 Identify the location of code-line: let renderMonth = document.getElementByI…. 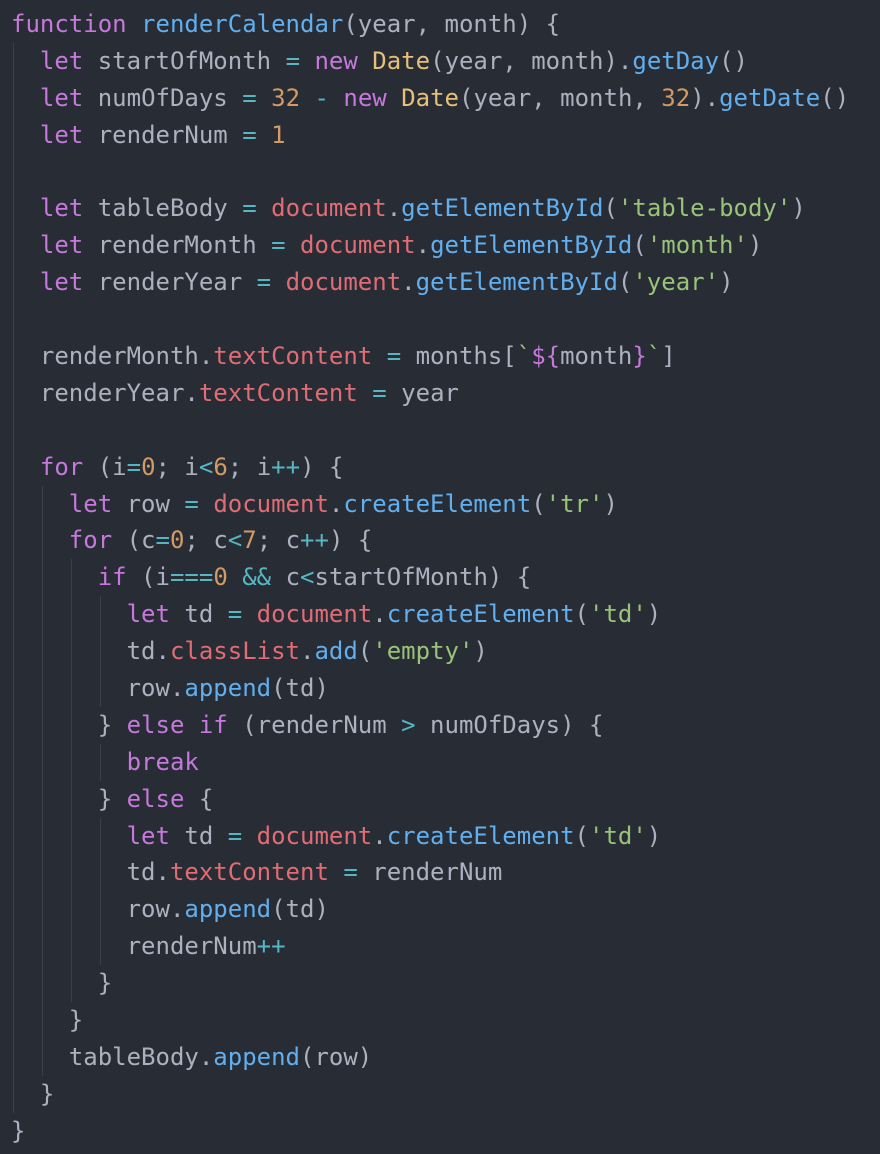
(445, 246).